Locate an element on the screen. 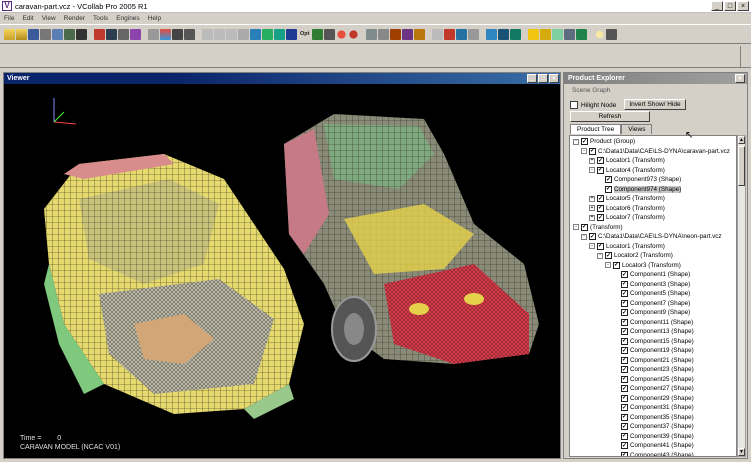 The height and width of the screenshot is (462, 751). menu-edit: Edit is located at coordinates (27, 18).